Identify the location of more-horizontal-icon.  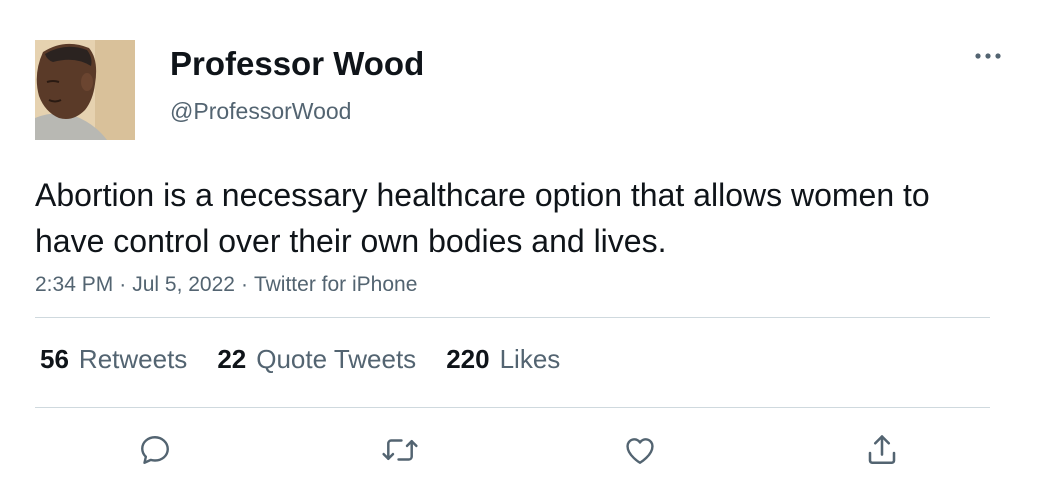
(988, 56).